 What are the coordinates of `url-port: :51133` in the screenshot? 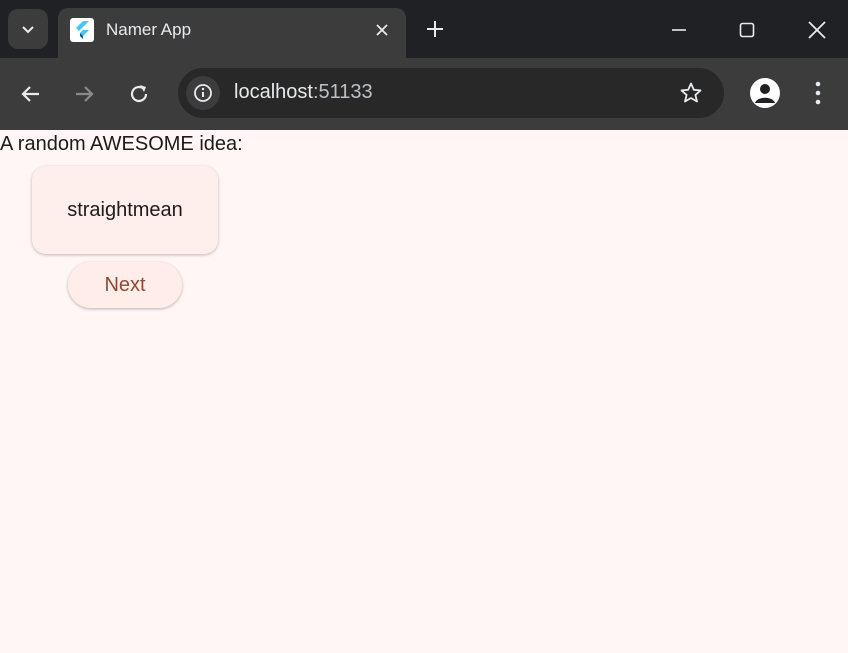 It's located at (342, 92).